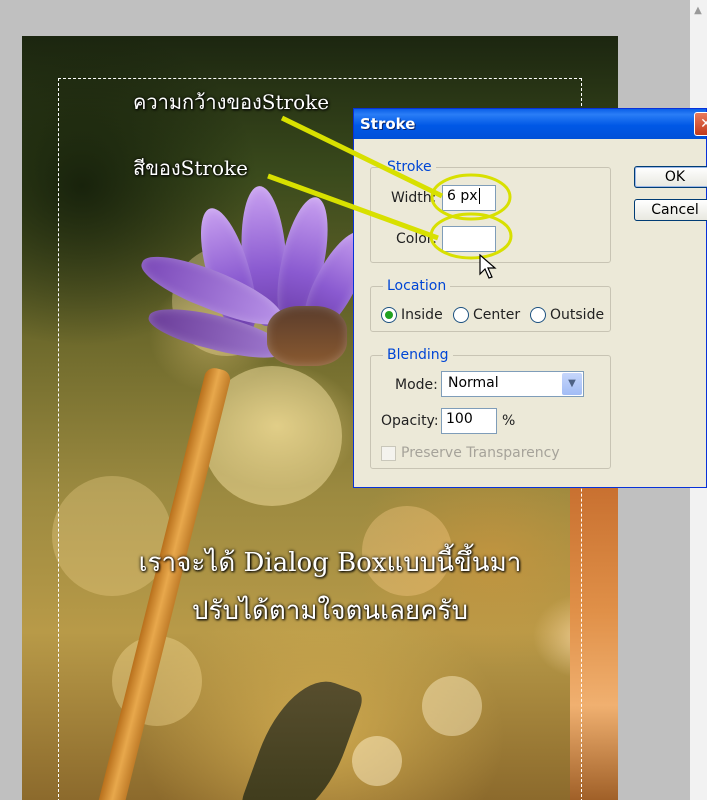  What do you see at coordinates (459, 419) in the screenshot?
I see `opacity-value: 100` at bounding box center [459, 419].